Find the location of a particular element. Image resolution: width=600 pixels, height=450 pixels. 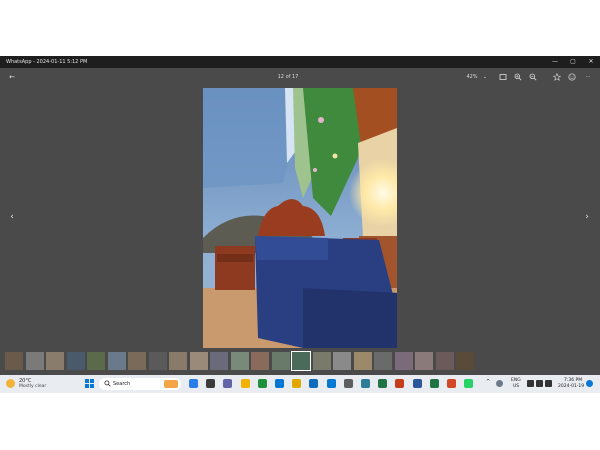

notification-icon is located at coordinates (589, 383).